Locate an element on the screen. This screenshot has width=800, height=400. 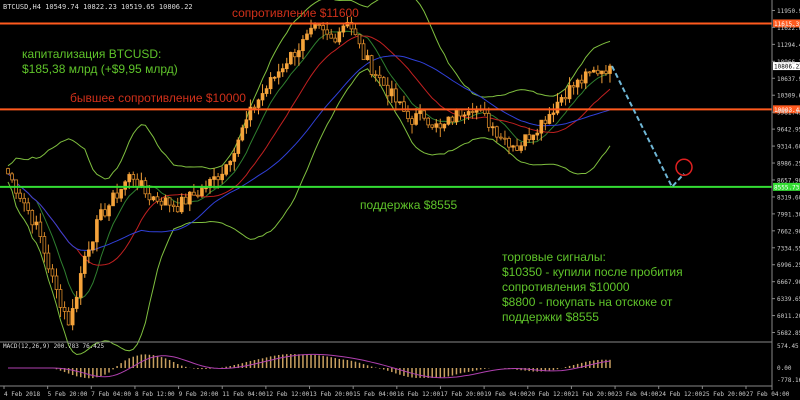
y-tick-label: 8657.90 is located at coordinates (788, 180).